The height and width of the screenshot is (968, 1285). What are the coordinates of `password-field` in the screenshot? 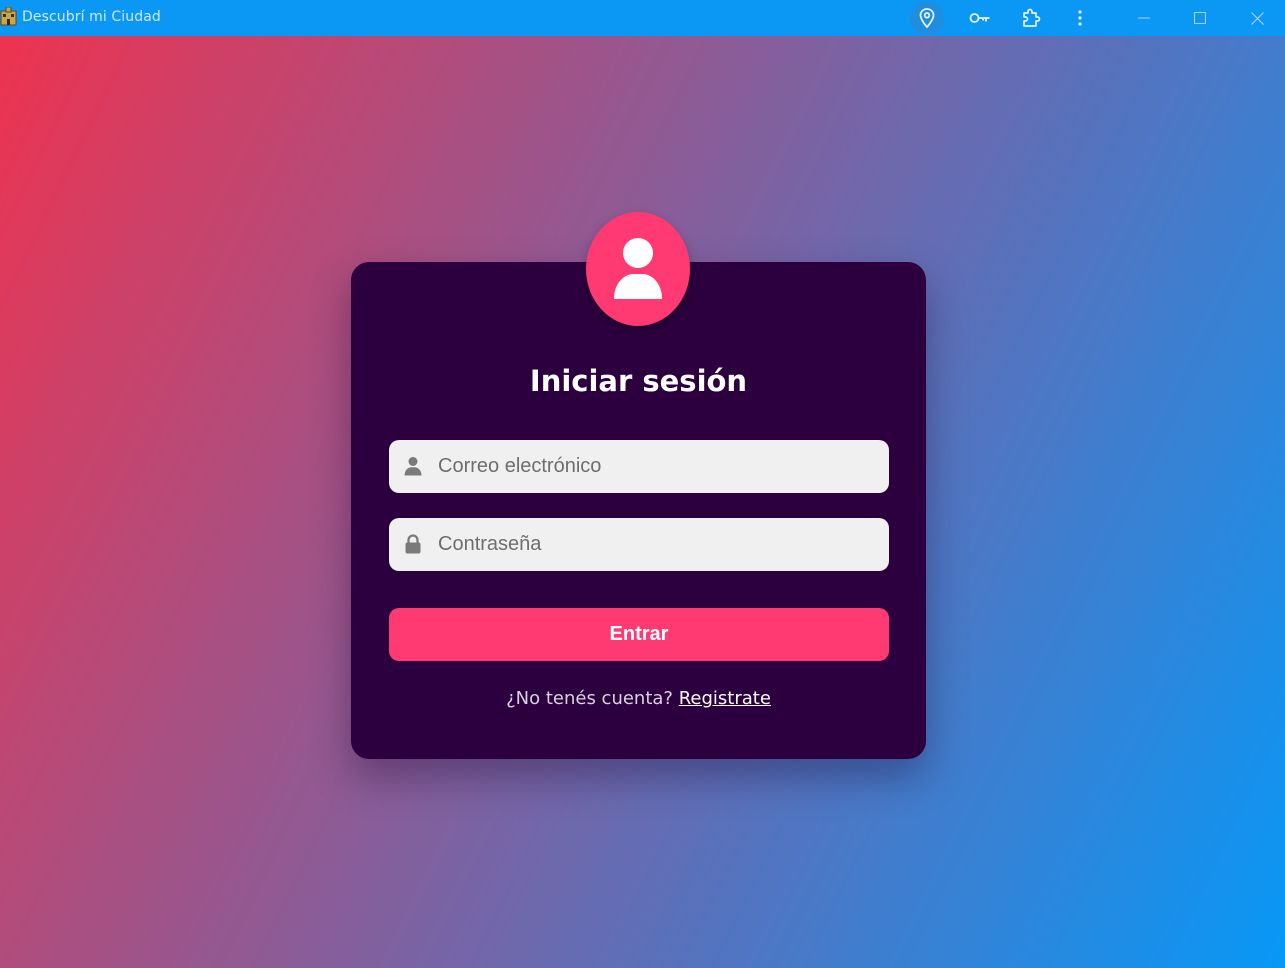 It's located at (639, 544).